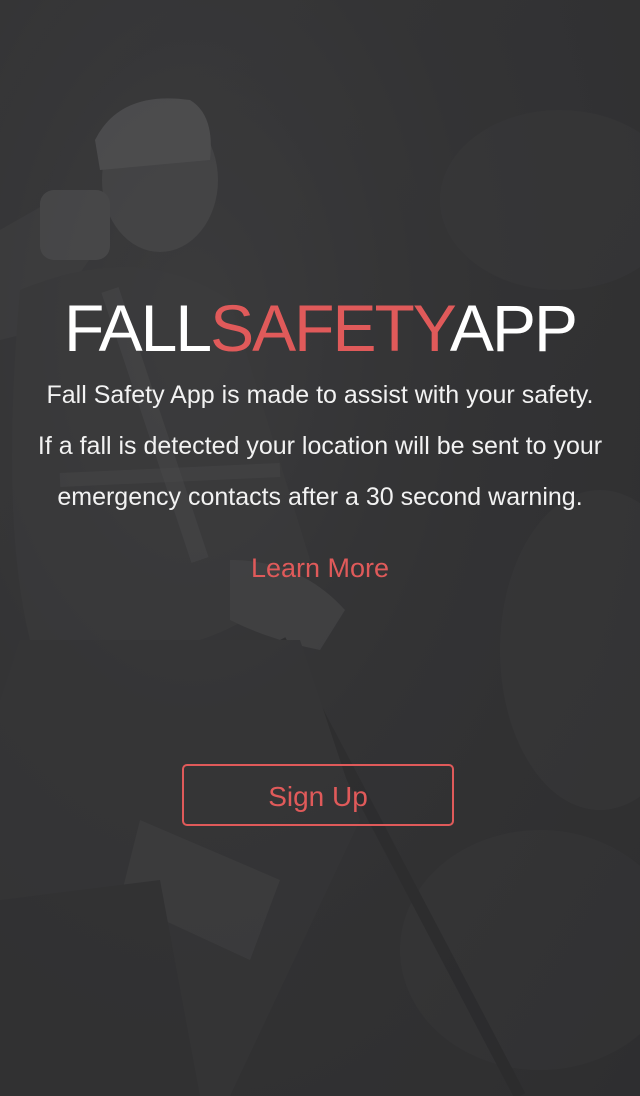 The image size is (640, 1096). What do you see at coordinates (137, 328) in the screenshot?
I see `app-title-part-fall: FALL` at bounding box center [137, 328].